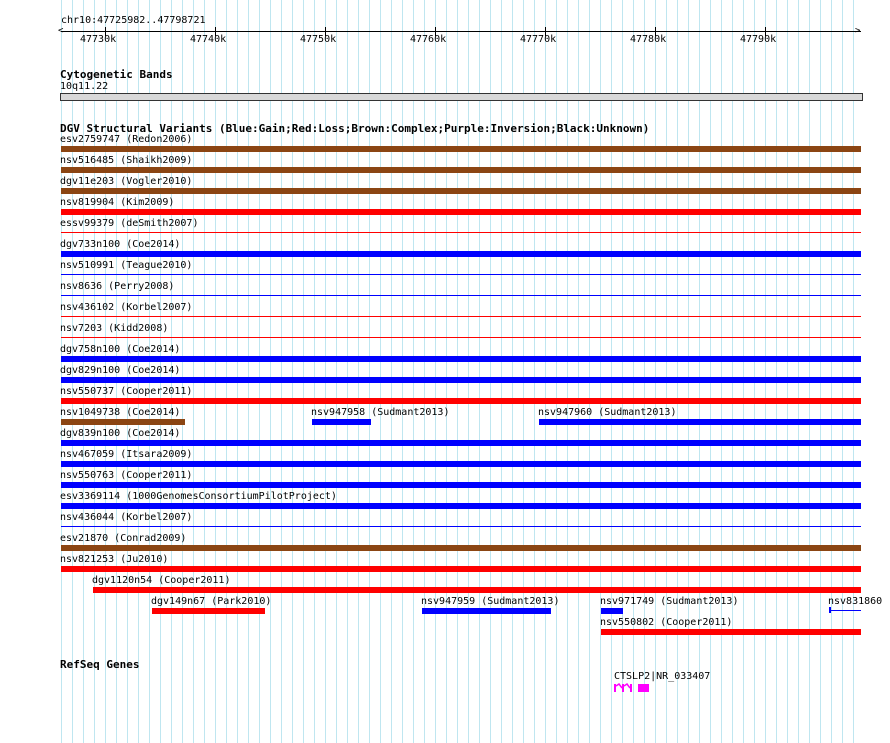 The height and width of the screenshot is (743, 890). I want to click on variant-label: nsv947958 (Sudmant2013), so click(380, 412).